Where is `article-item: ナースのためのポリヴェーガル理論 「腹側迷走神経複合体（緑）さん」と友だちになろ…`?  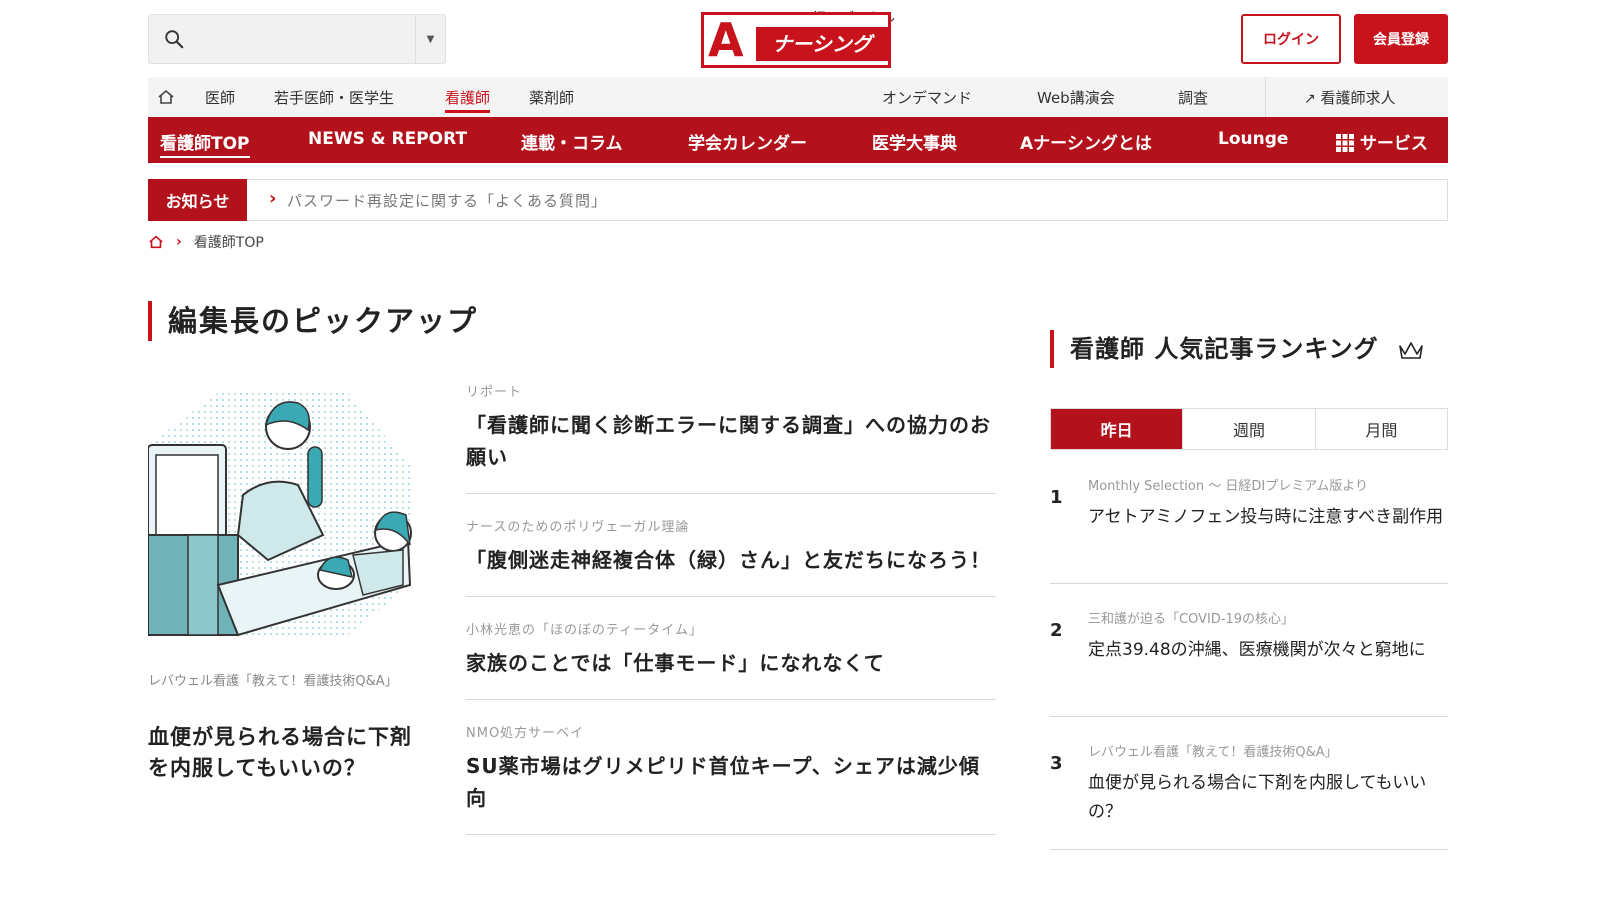 article-item: ナースのためのポリヴェーガル理論 「腹側迷走神経複合体（緑）さん」と友だちになろ… is located at coordinates (731, 557).